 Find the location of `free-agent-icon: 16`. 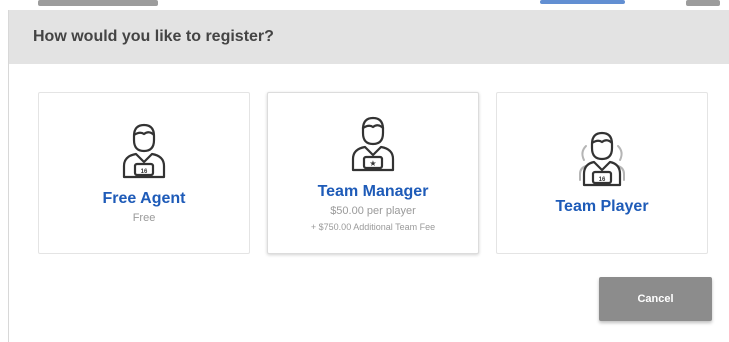

free-agent-icon: 16 is located at coordinates (144, 151).